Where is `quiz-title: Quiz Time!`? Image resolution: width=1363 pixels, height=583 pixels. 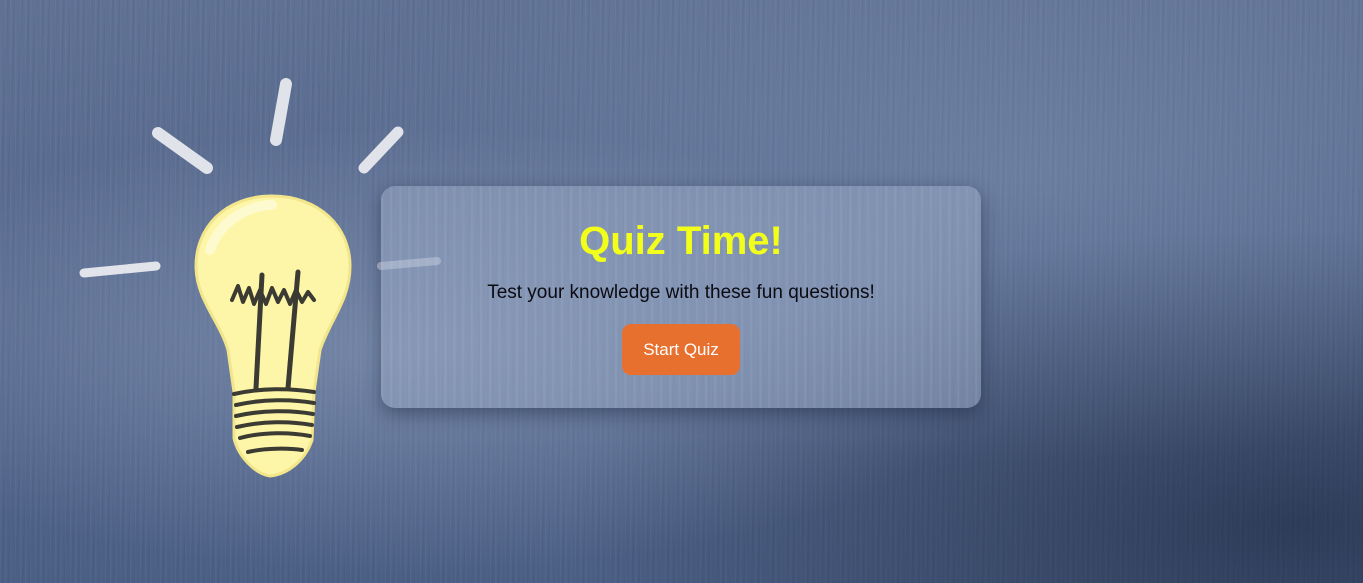
quiz-title: Quiz Time! is located at coordinates (681, 241).